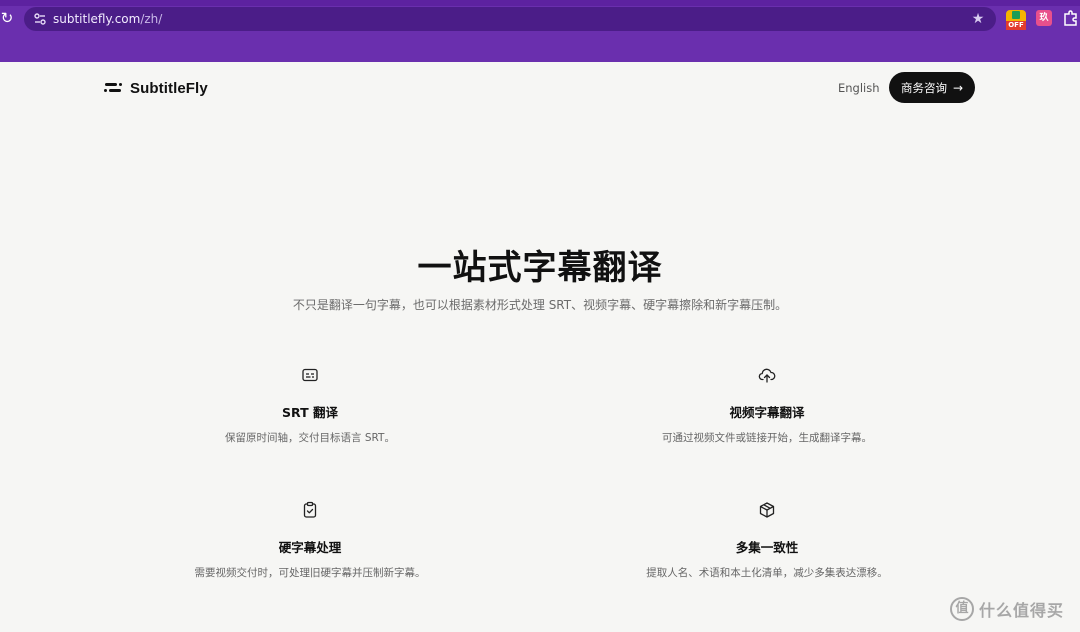  Describe the element at coordinates (1016, 25) in the screenshot. I see `extension-off-label: OFF` at that location.